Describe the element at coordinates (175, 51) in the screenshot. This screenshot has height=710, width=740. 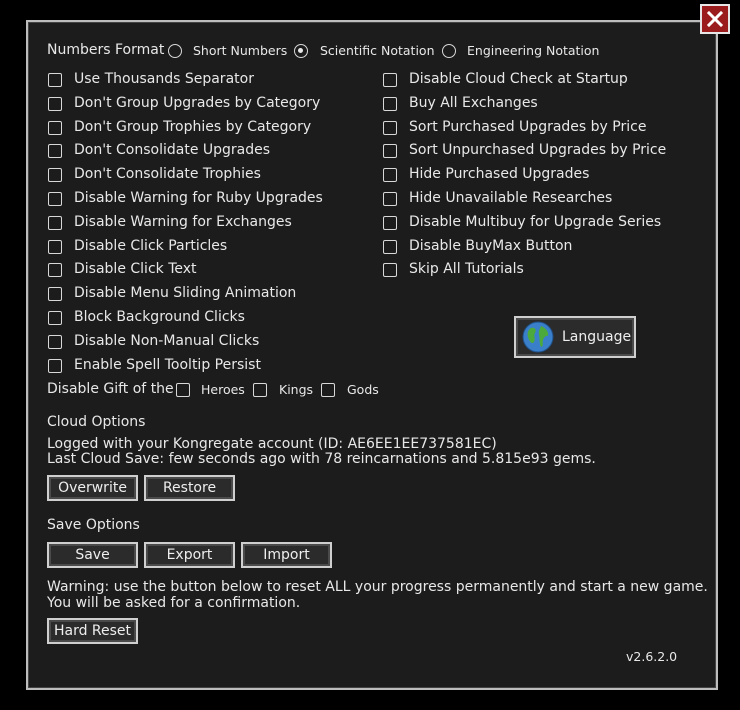
I see `radio-short-numbers` at that location.